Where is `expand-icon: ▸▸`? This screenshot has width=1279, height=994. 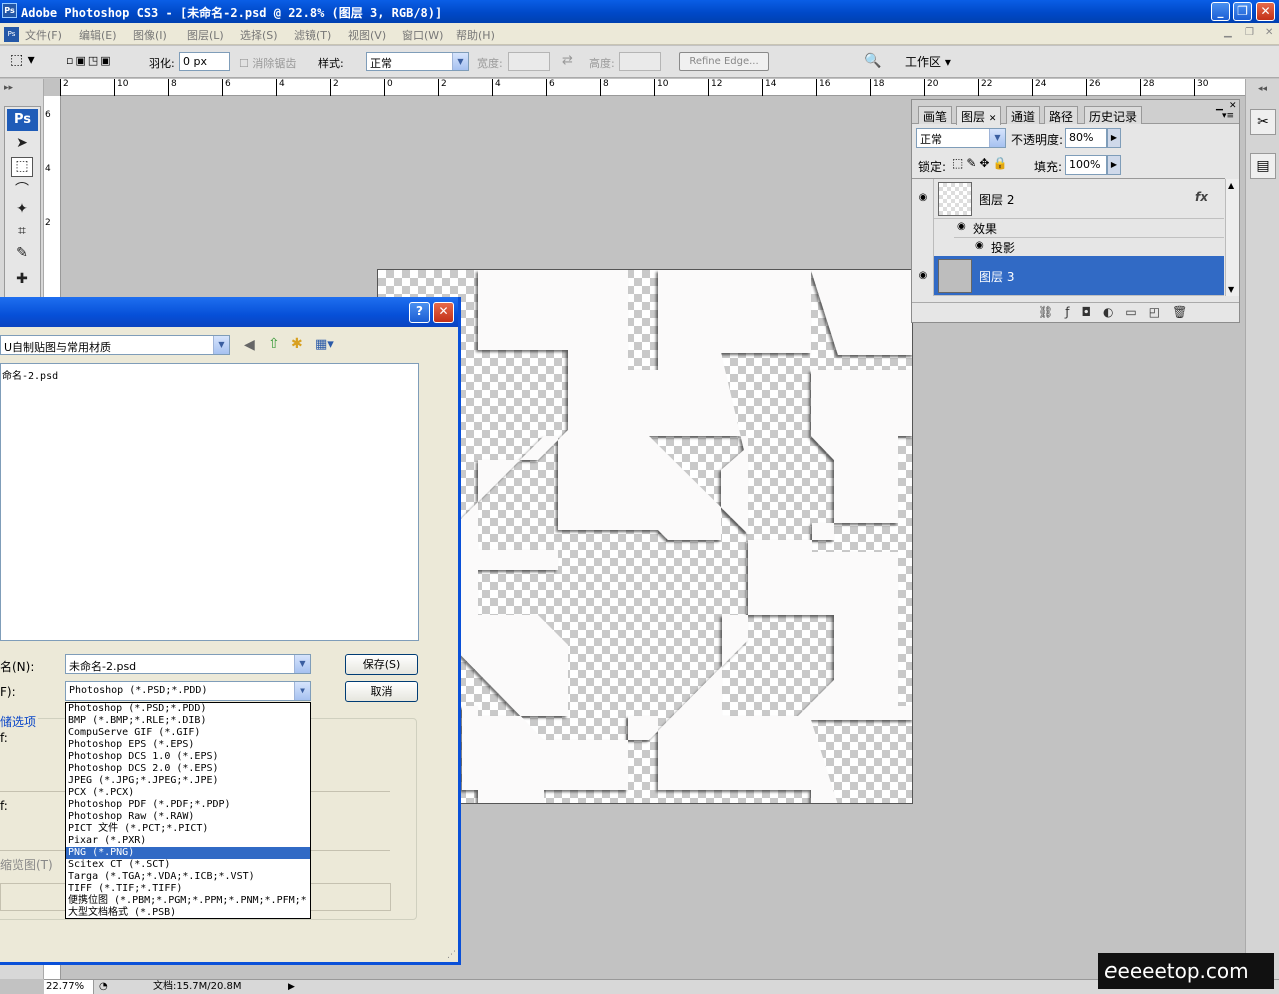 expand-icon: ▸▸ is located at coordinates (8, 88).